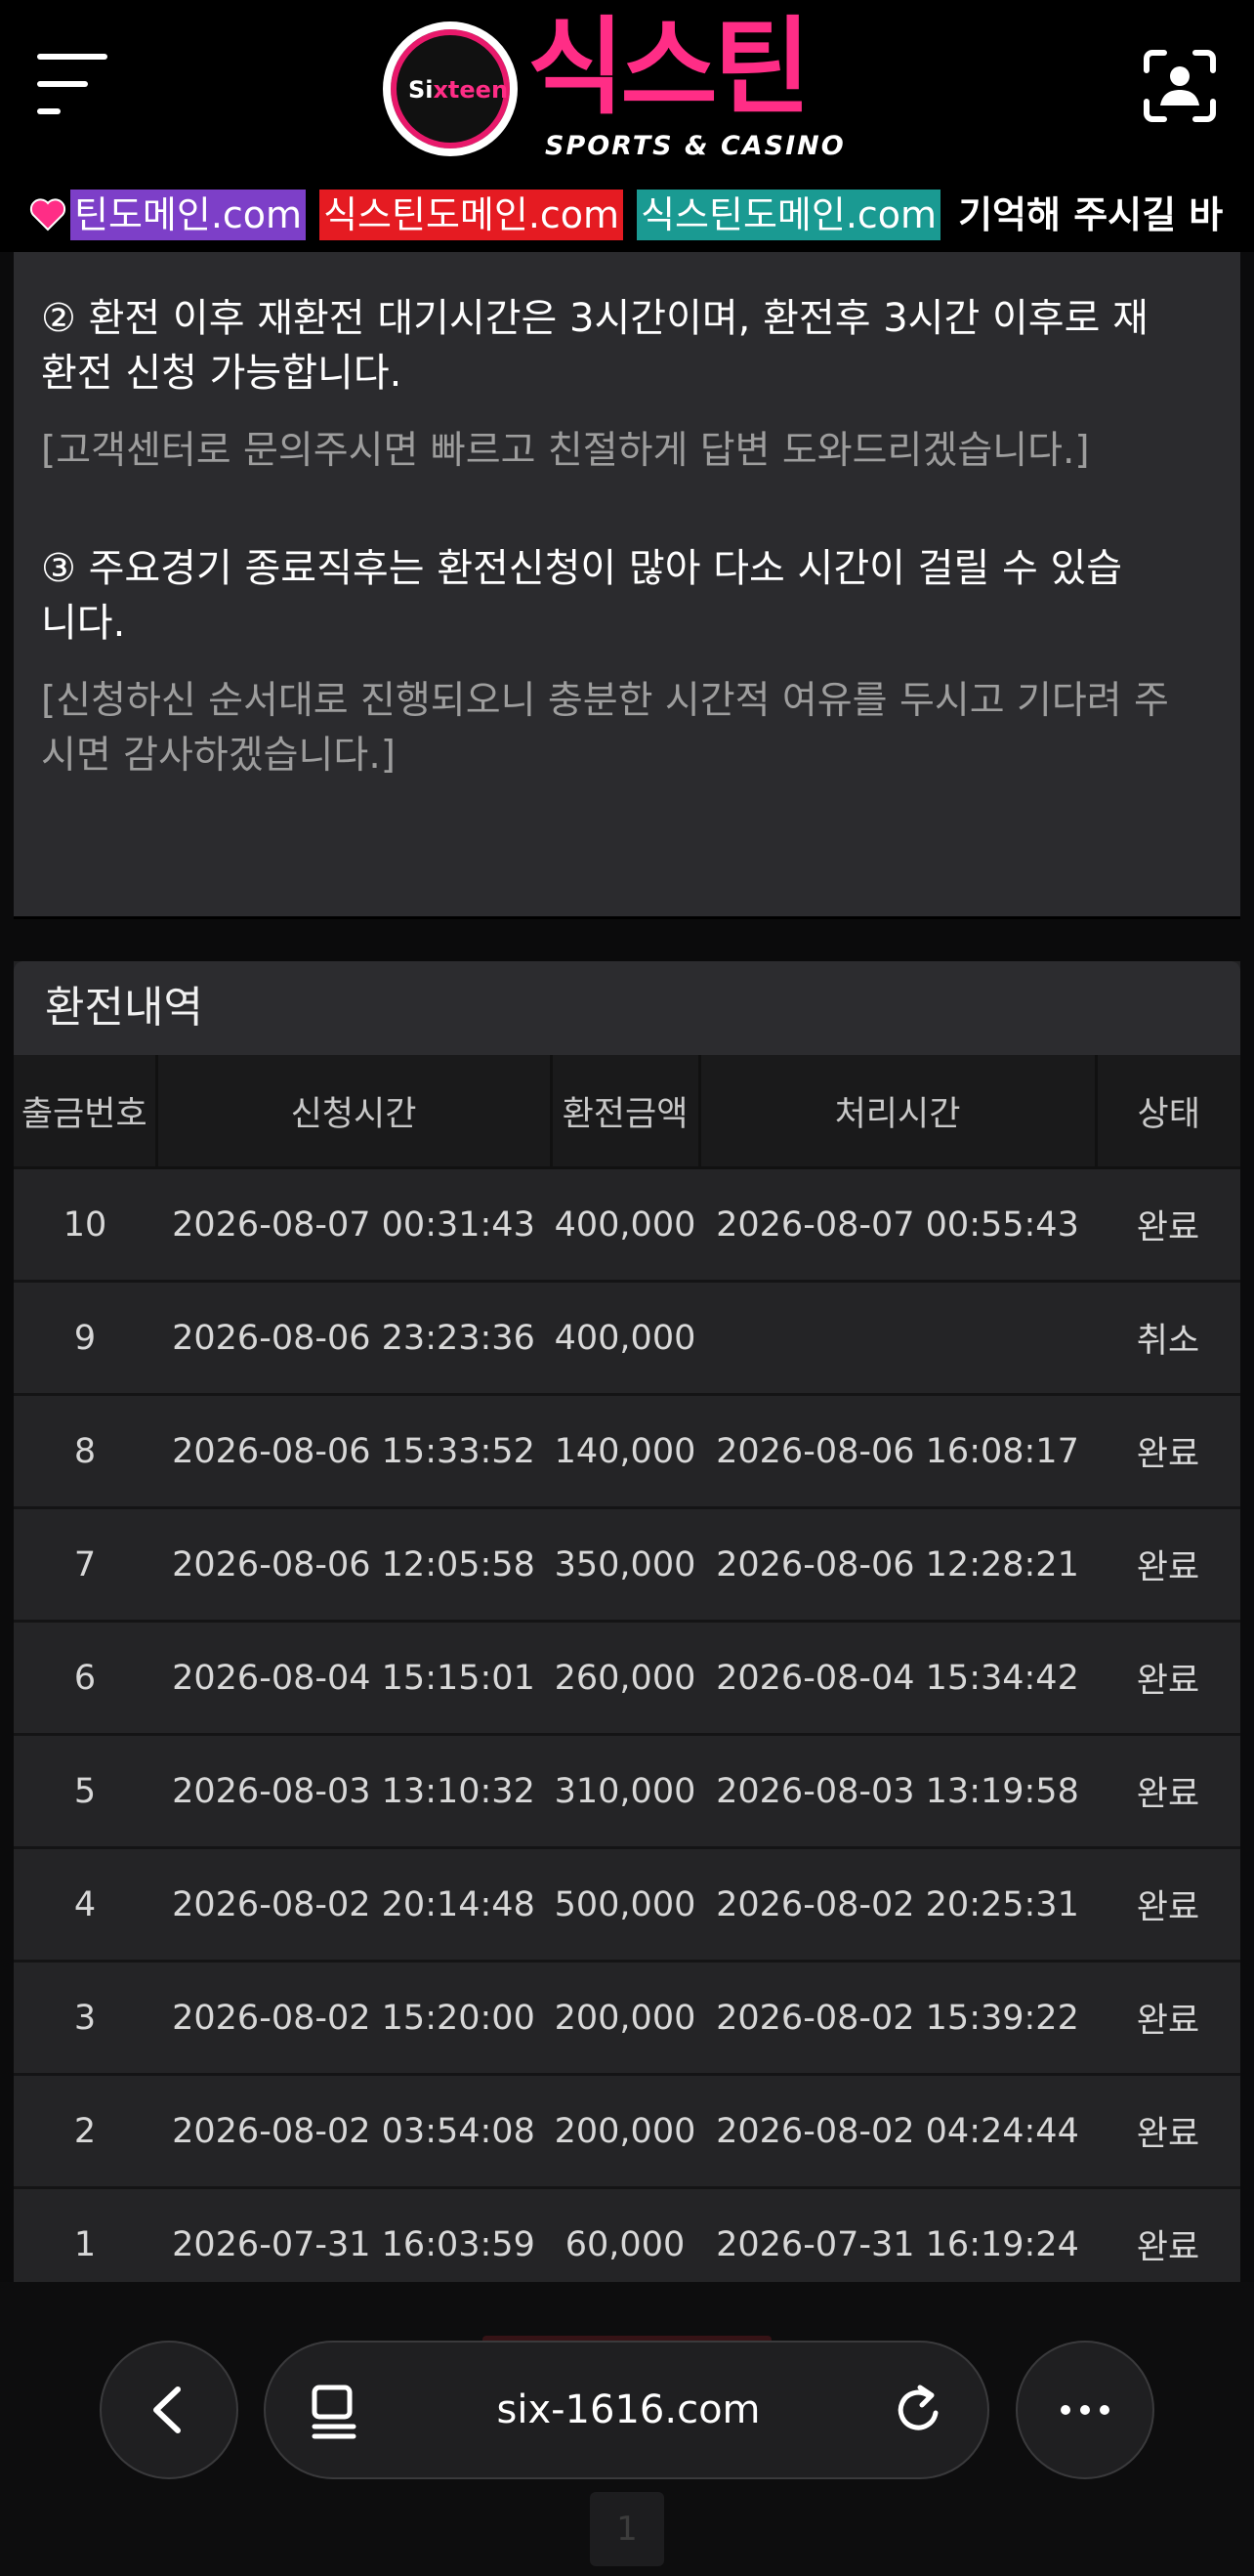 The width and height of the screenshot is (1254, 2576). What do you see at coordinates (898, 1338) in the screenshot?
I see `cell-process-time` at bounding box center [898, 1338].